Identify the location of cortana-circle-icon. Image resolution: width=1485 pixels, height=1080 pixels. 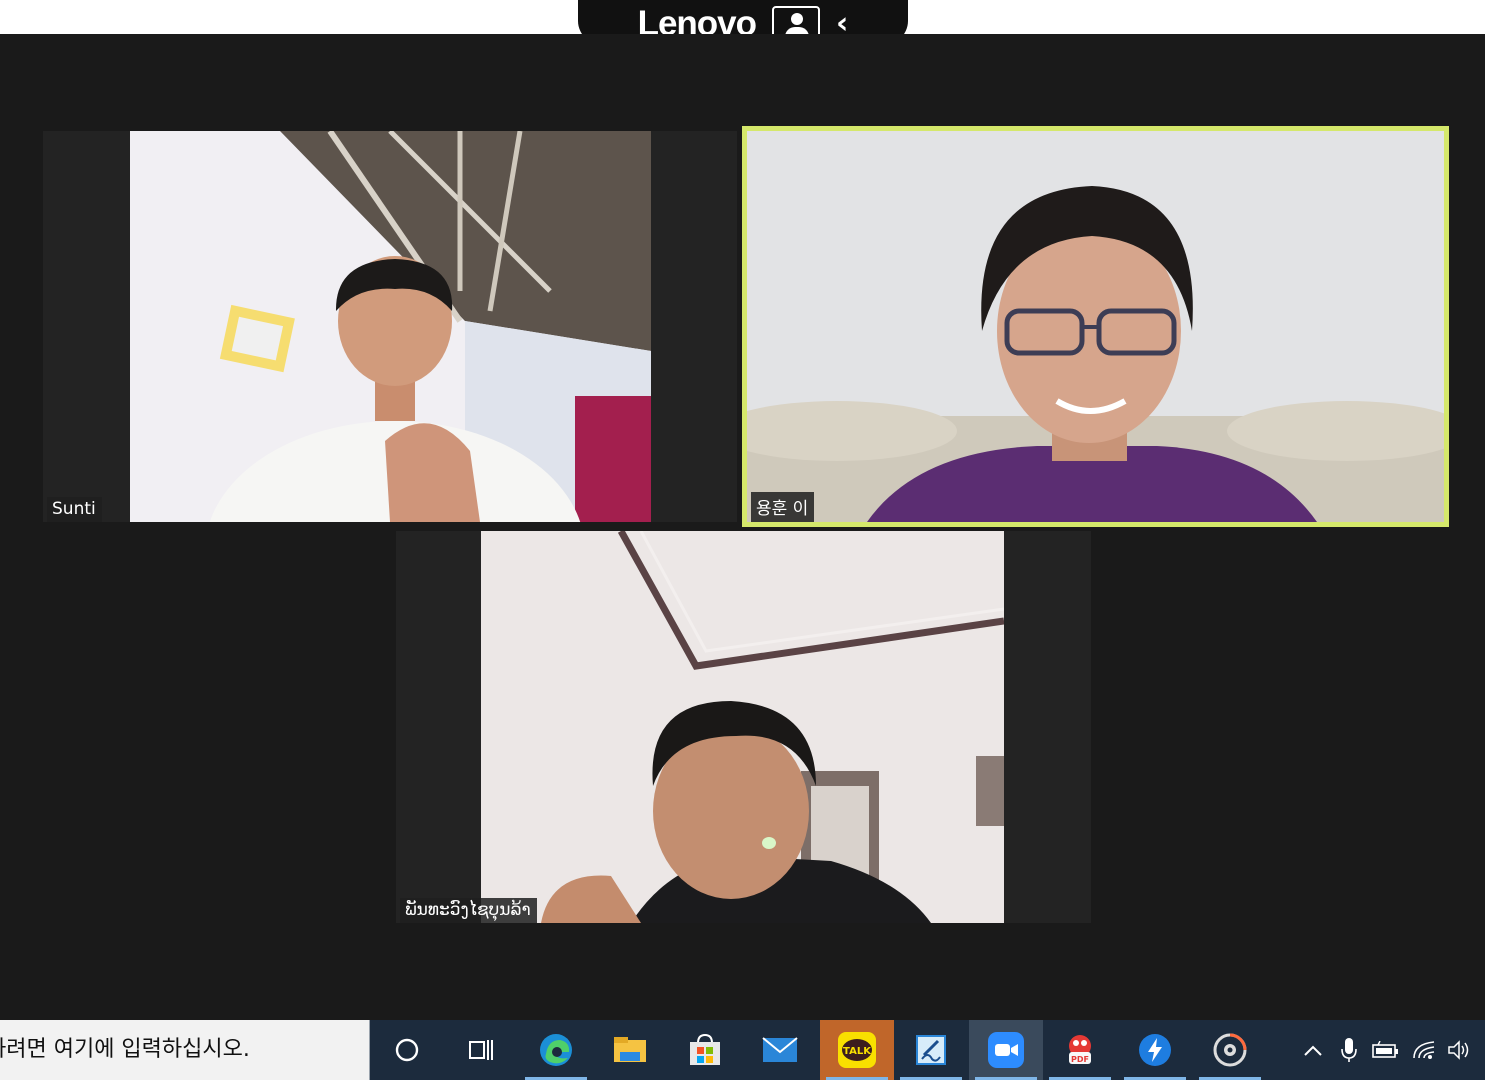
(407, 1050).